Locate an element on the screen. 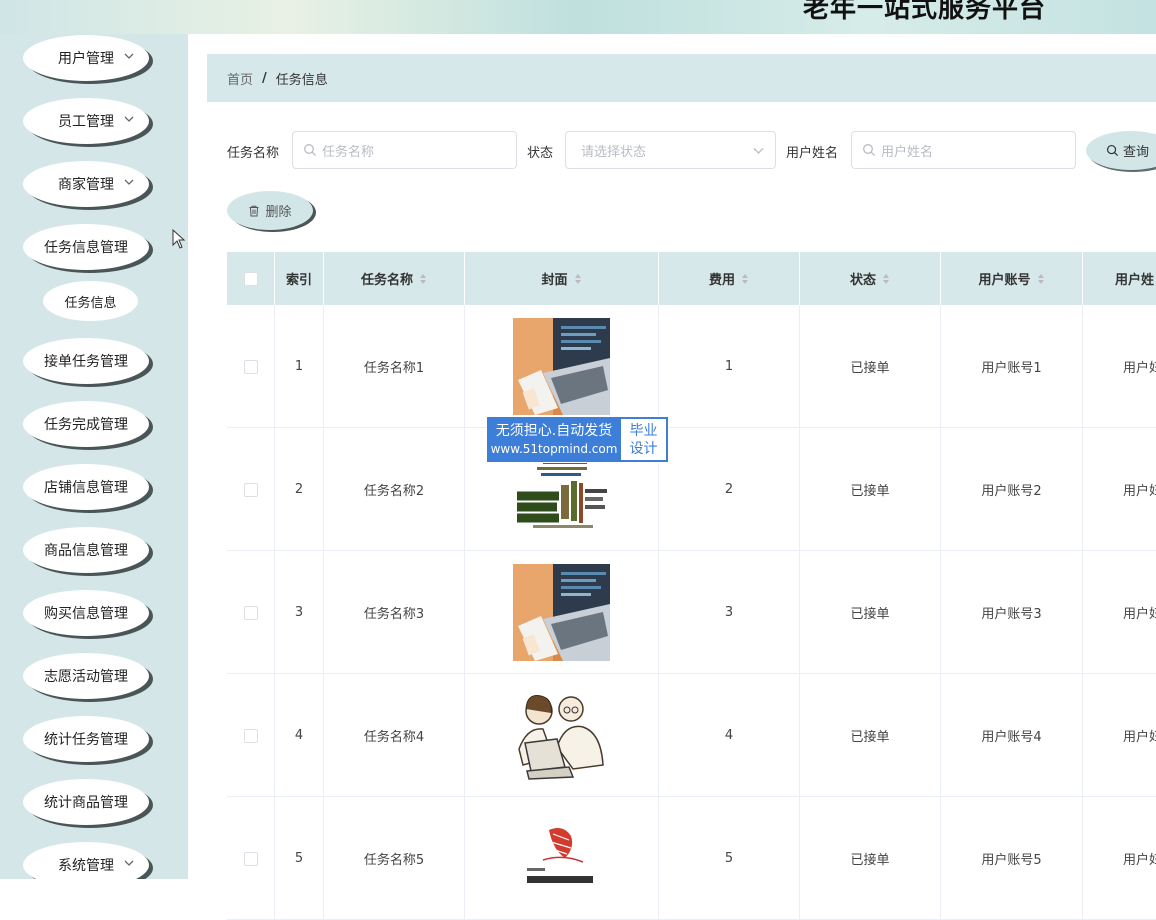 This screenshot has width=1156, height=920. sidebar-item-task-info-management: 任务信息管理 is located at coordinates (86, 247).